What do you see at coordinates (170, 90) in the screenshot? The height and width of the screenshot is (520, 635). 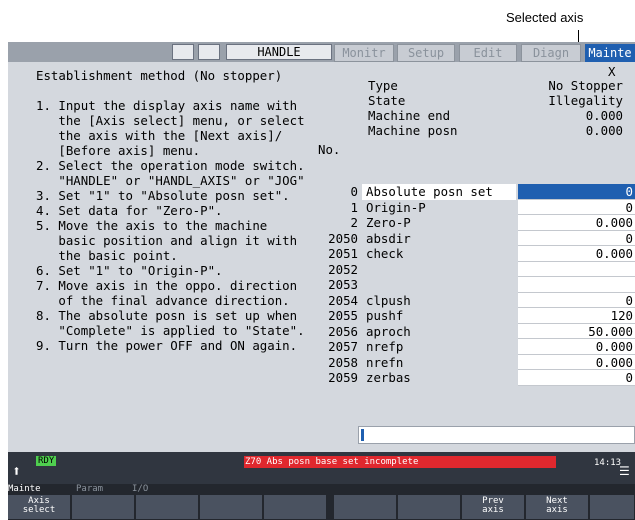 I see `instruction-line` at bounding box center [170, 90].